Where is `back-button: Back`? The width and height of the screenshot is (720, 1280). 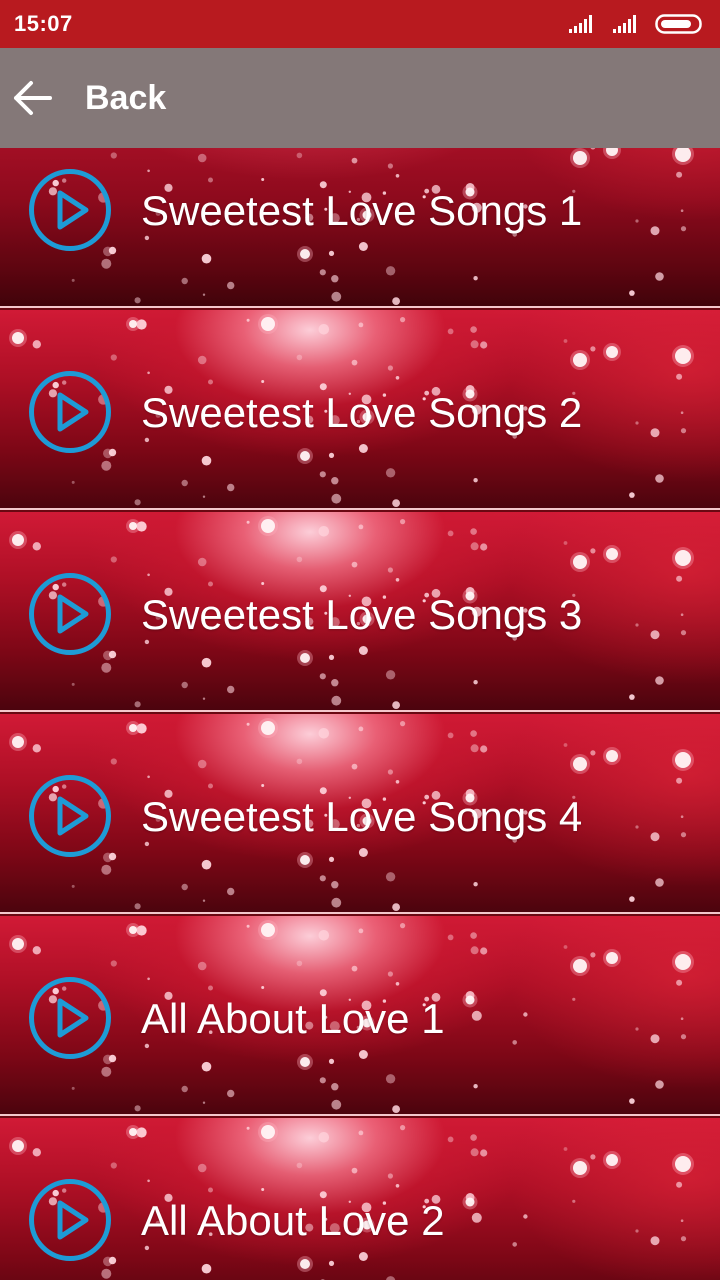
back-button: Back is located at coordinates (125, 98).